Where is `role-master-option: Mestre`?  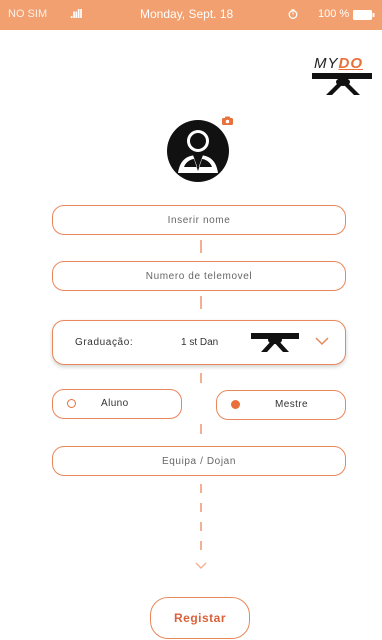
role-master-option: Mestre is located at coordinates (281, 405).